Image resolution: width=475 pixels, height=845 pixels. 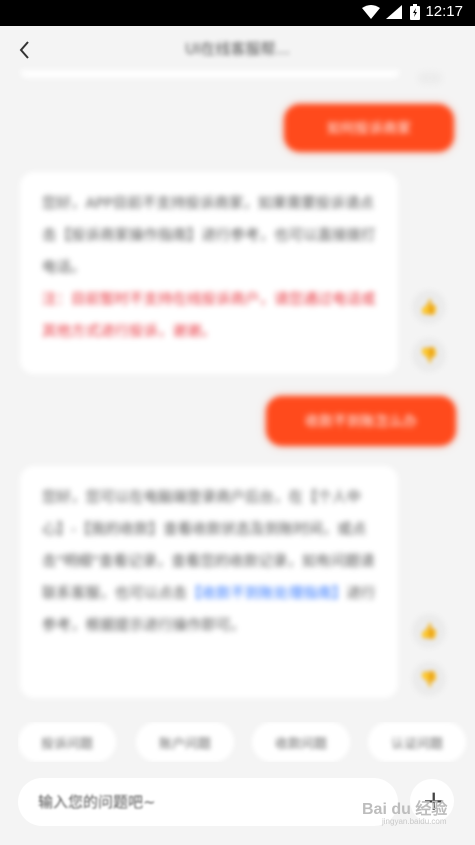 I want to click on wifi-icon, so click(x=371, y=12).